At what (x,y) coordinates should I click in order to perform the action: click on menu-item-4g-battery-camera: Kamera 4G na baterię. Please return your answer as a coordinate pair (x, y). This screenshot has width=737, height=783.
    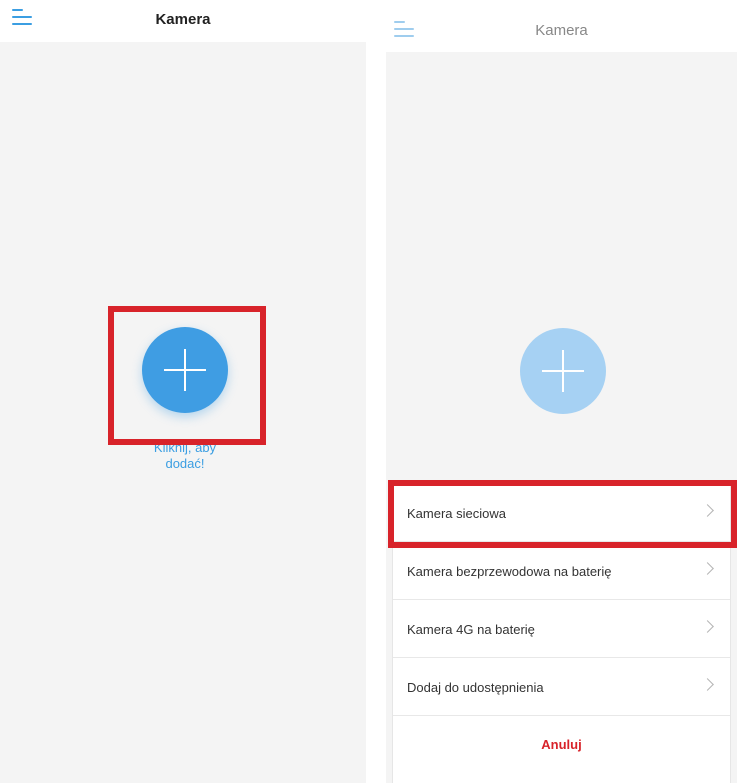
    Looking at the image, I should click on (561, 629).